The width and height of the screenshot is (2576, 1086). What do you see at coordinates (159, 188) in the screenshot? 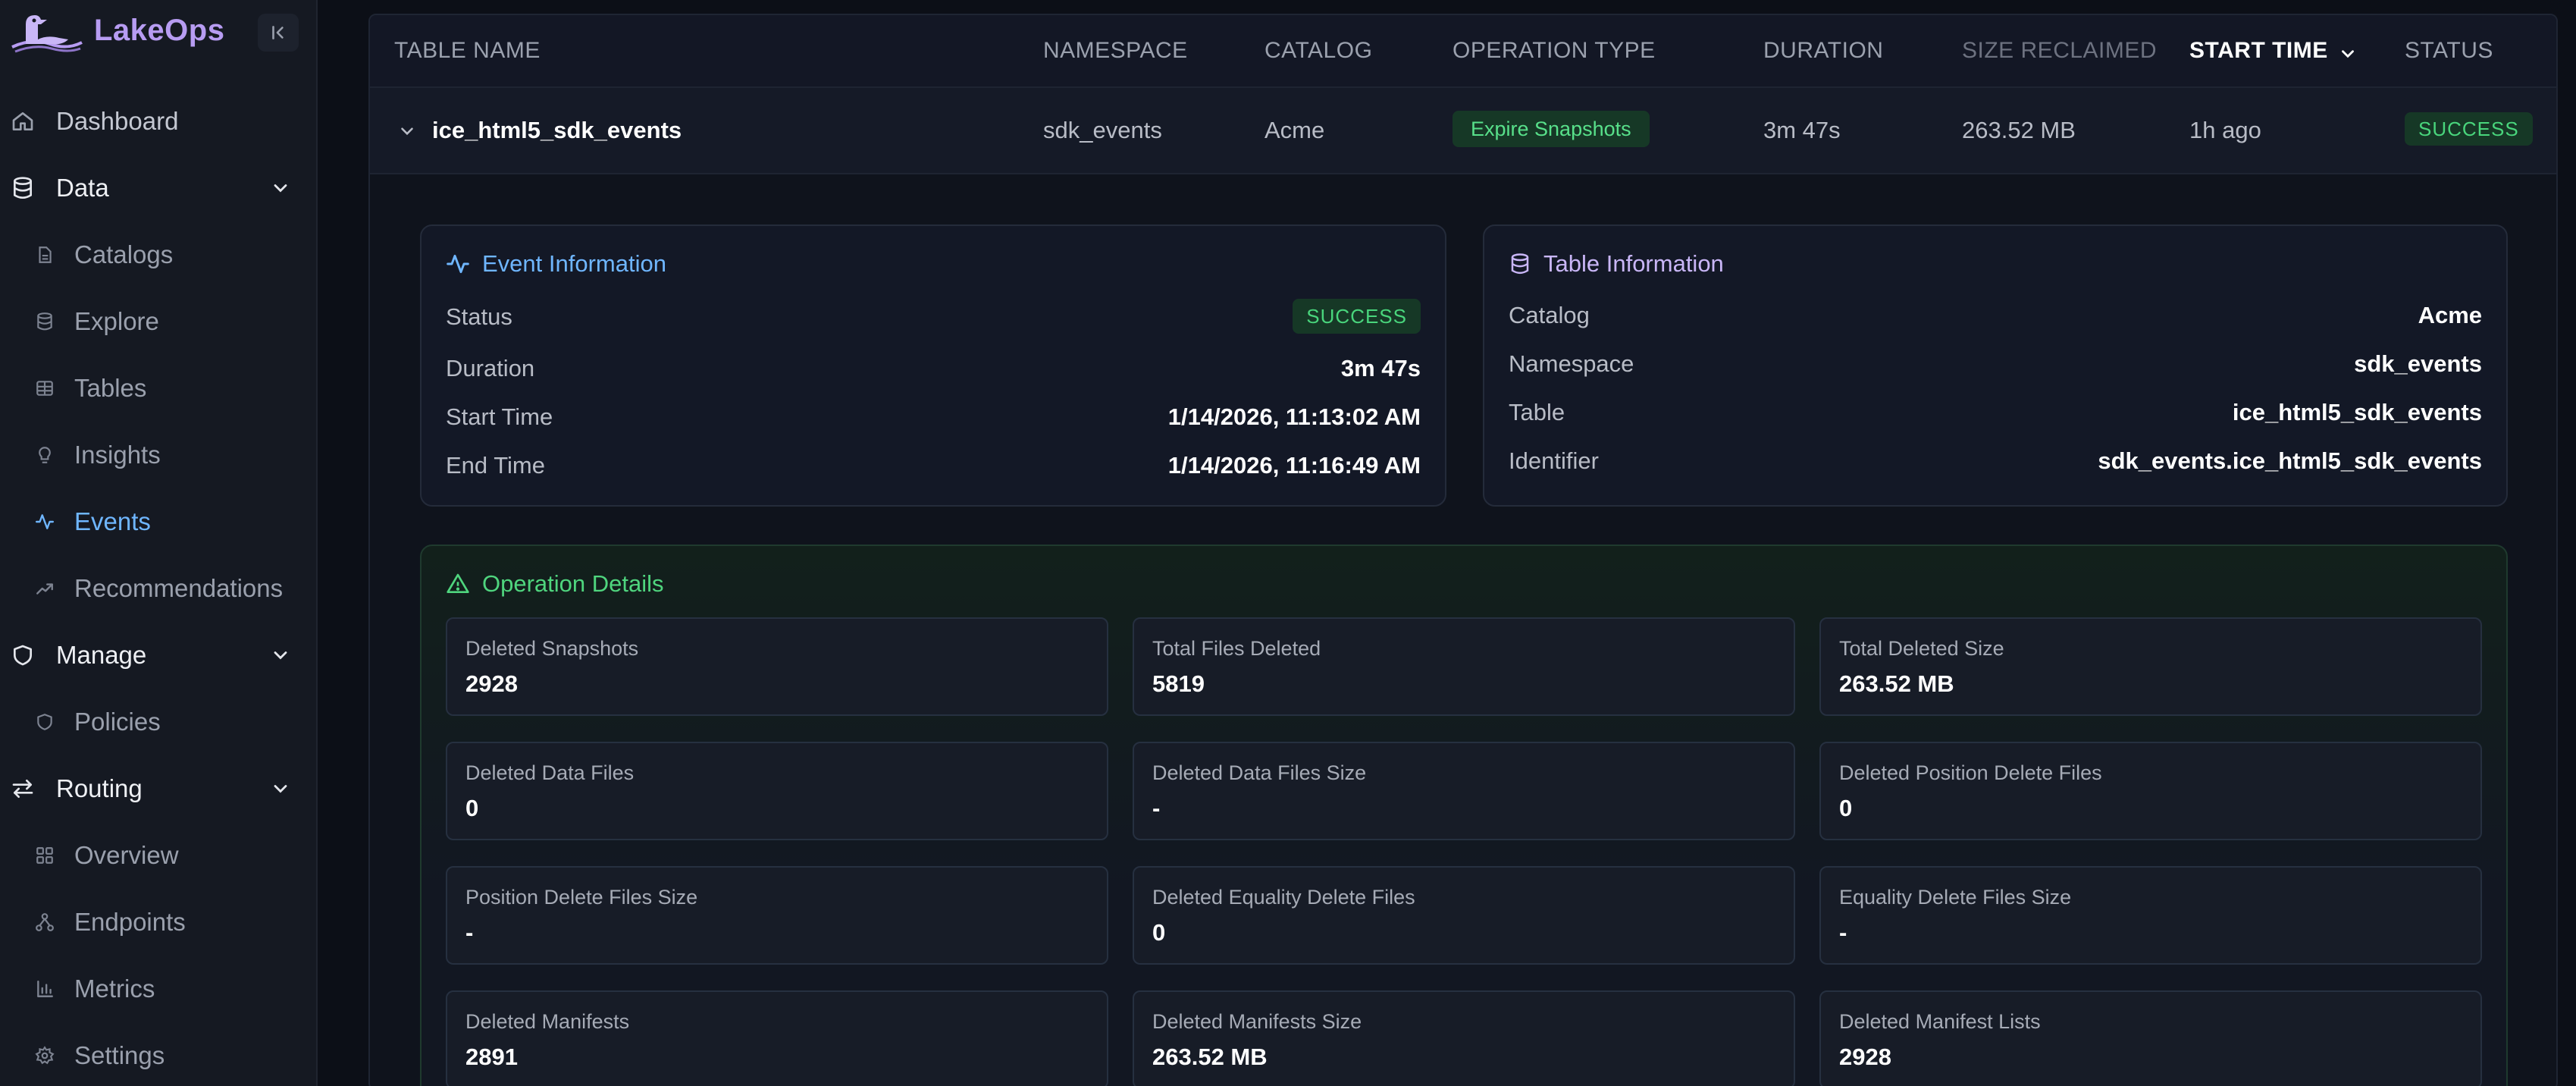
I see `sidebar-section-data: Data` at bounding box center [159, 188].